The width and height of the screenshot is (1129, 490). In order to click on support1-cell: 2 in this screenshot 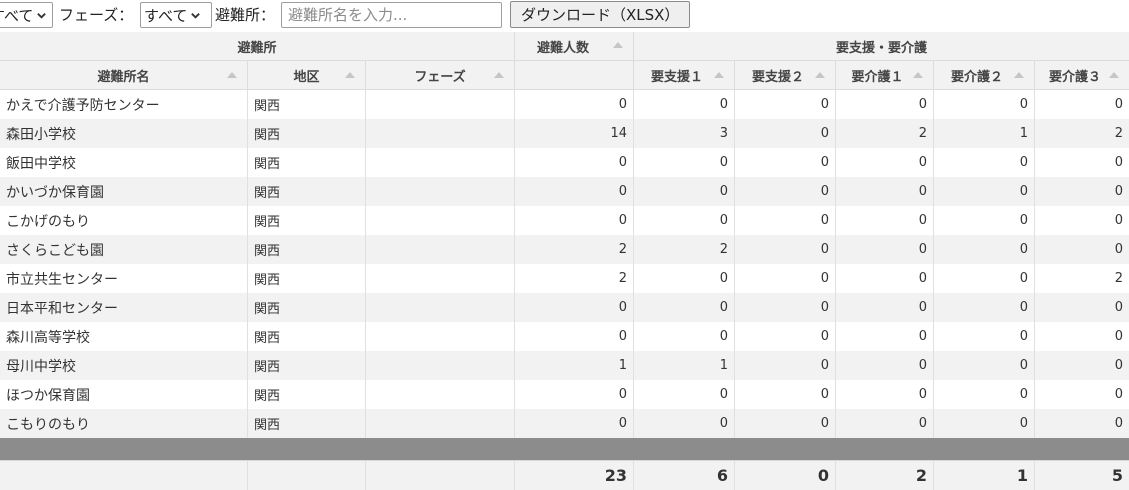, I will do `click(684, 249)`.